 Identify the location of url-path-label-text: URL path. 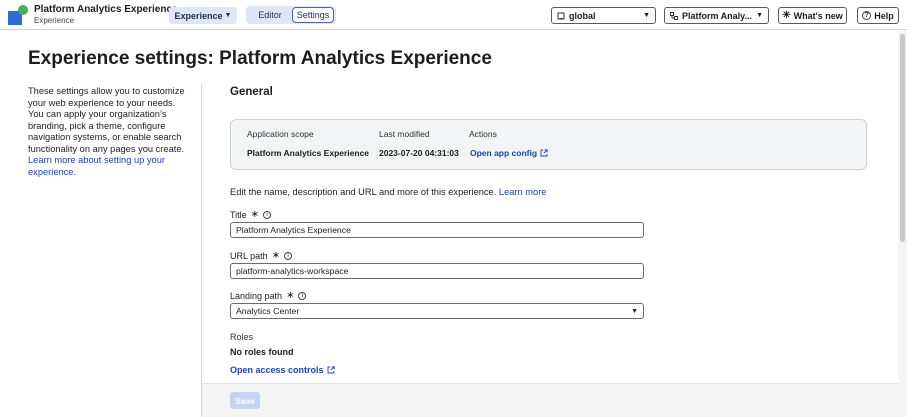
(249, 255).